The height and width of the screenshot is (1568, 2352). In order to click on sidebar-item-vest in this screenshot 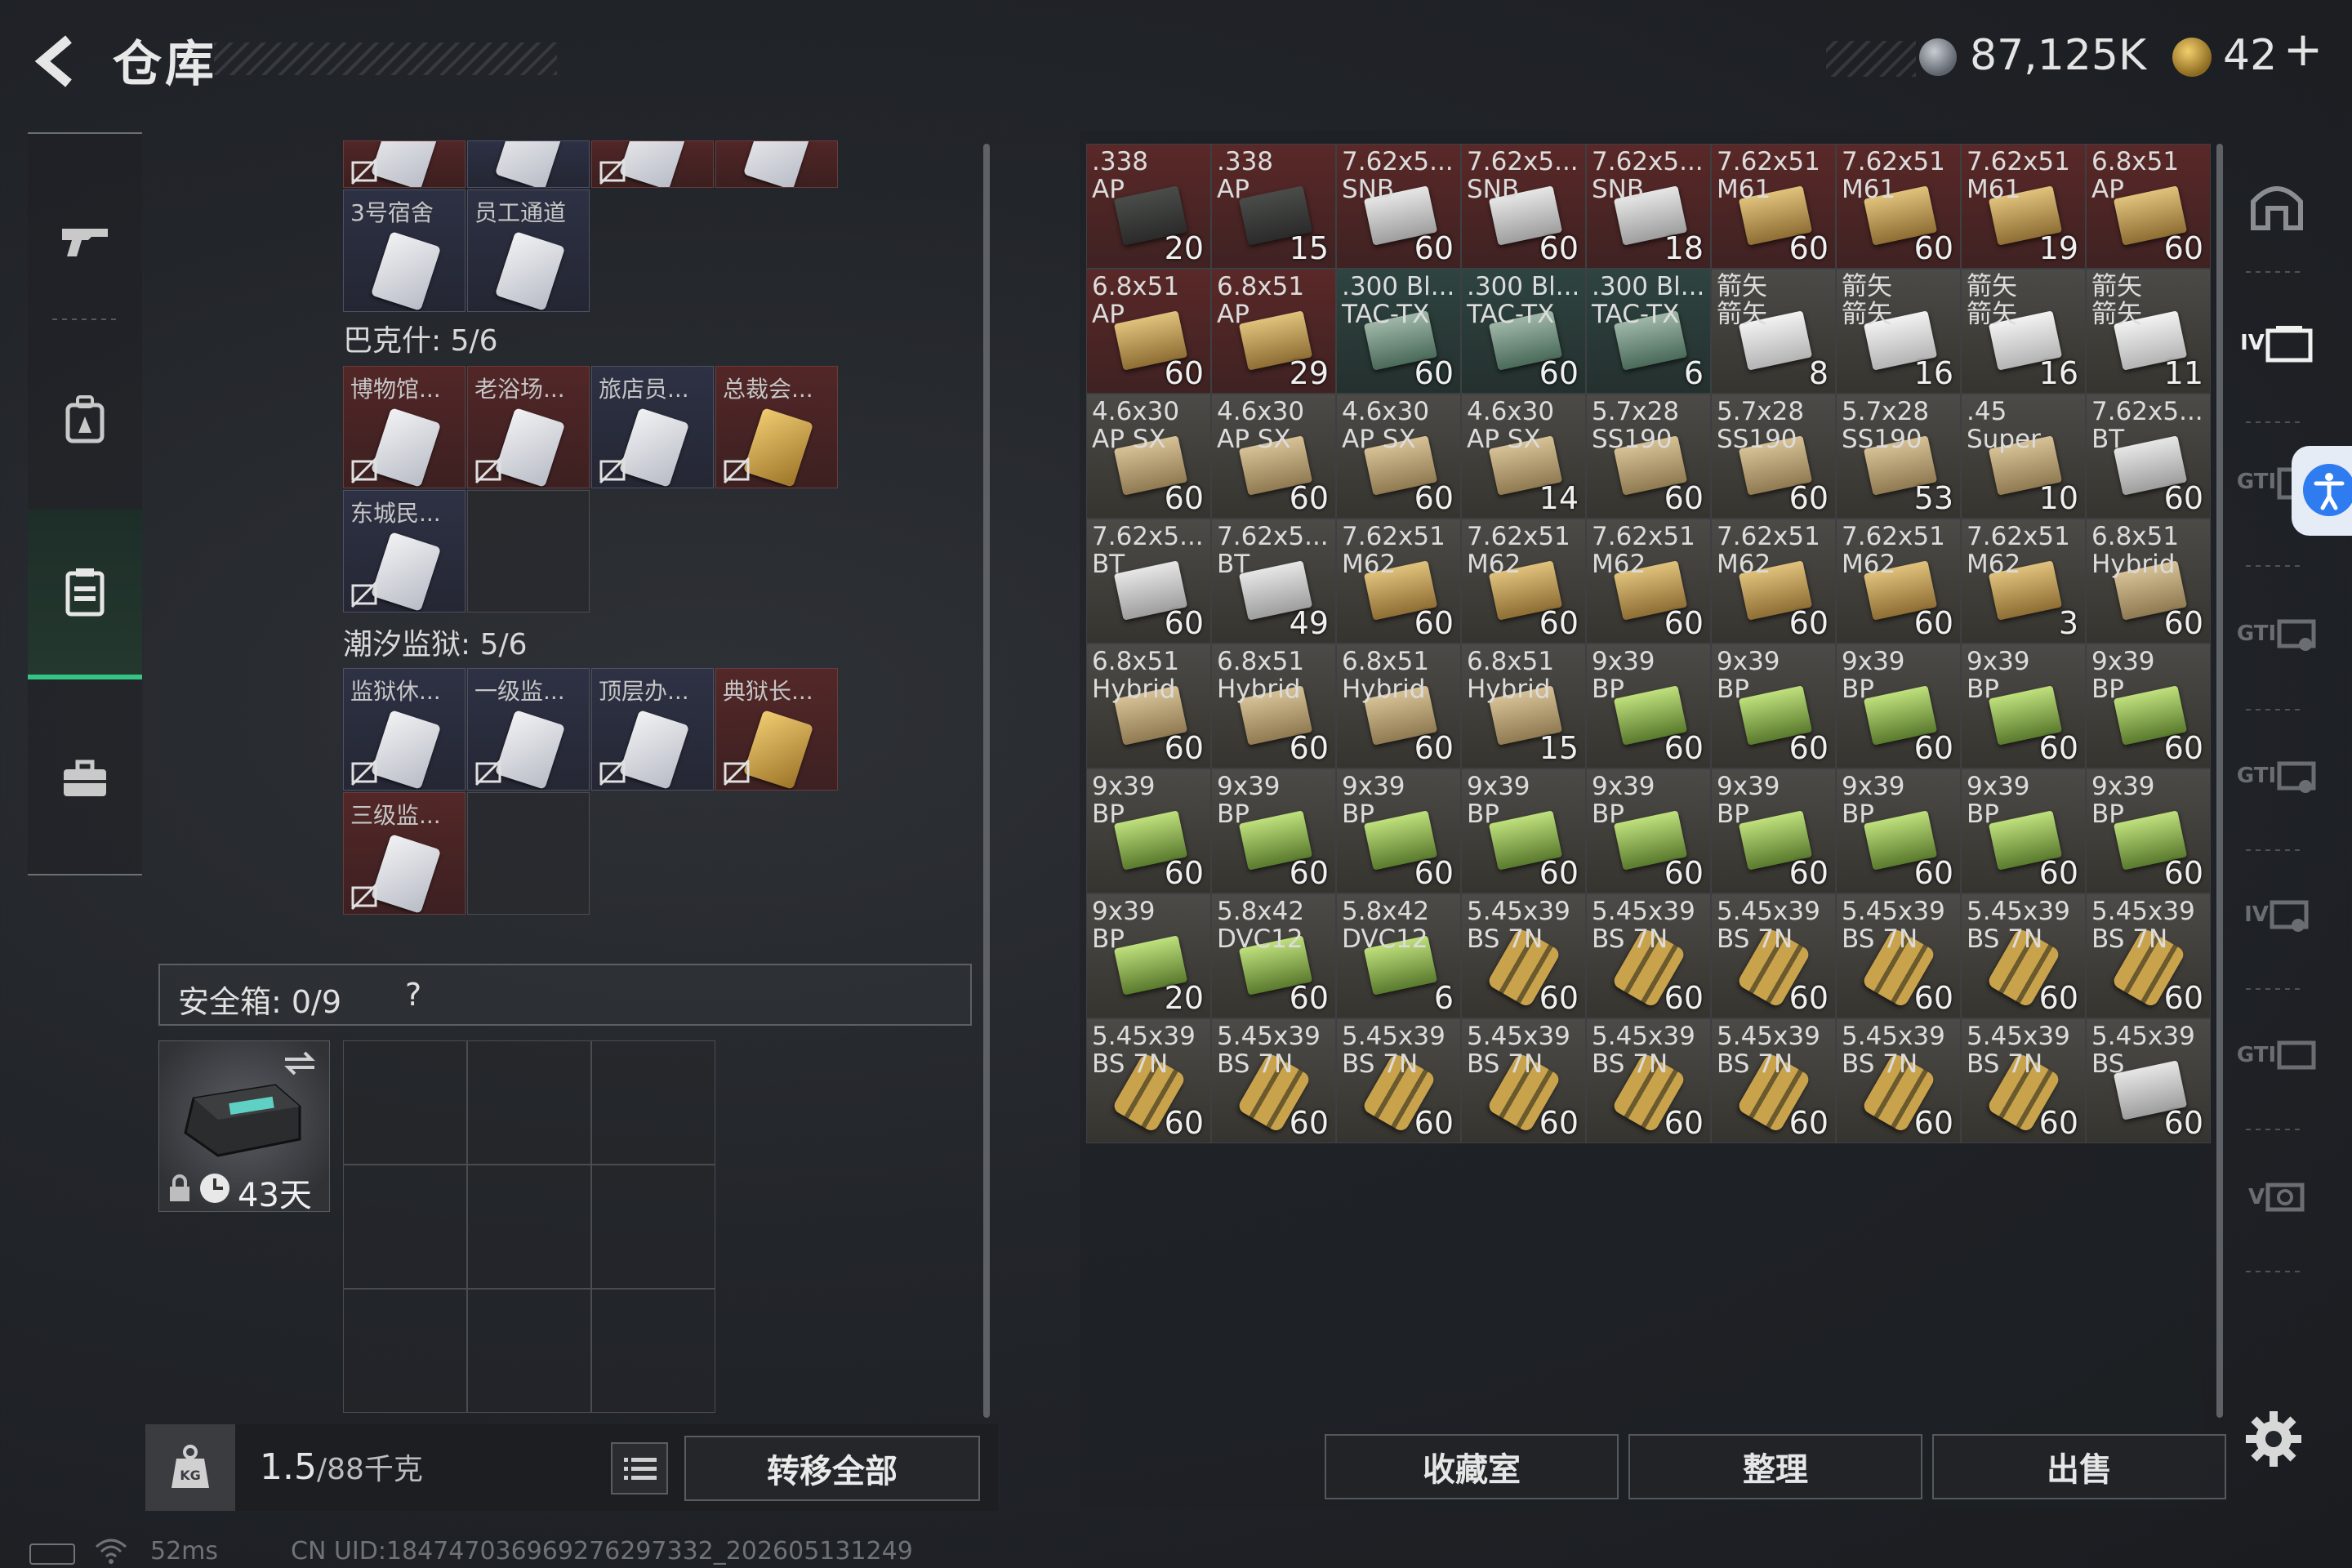, I will do `click(85, 594)`.